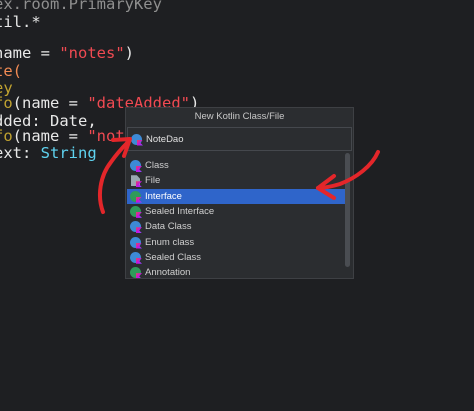 The height and width of the screenshot is (411, 474). I want to click on annotation-arrows, so click(238, 175).